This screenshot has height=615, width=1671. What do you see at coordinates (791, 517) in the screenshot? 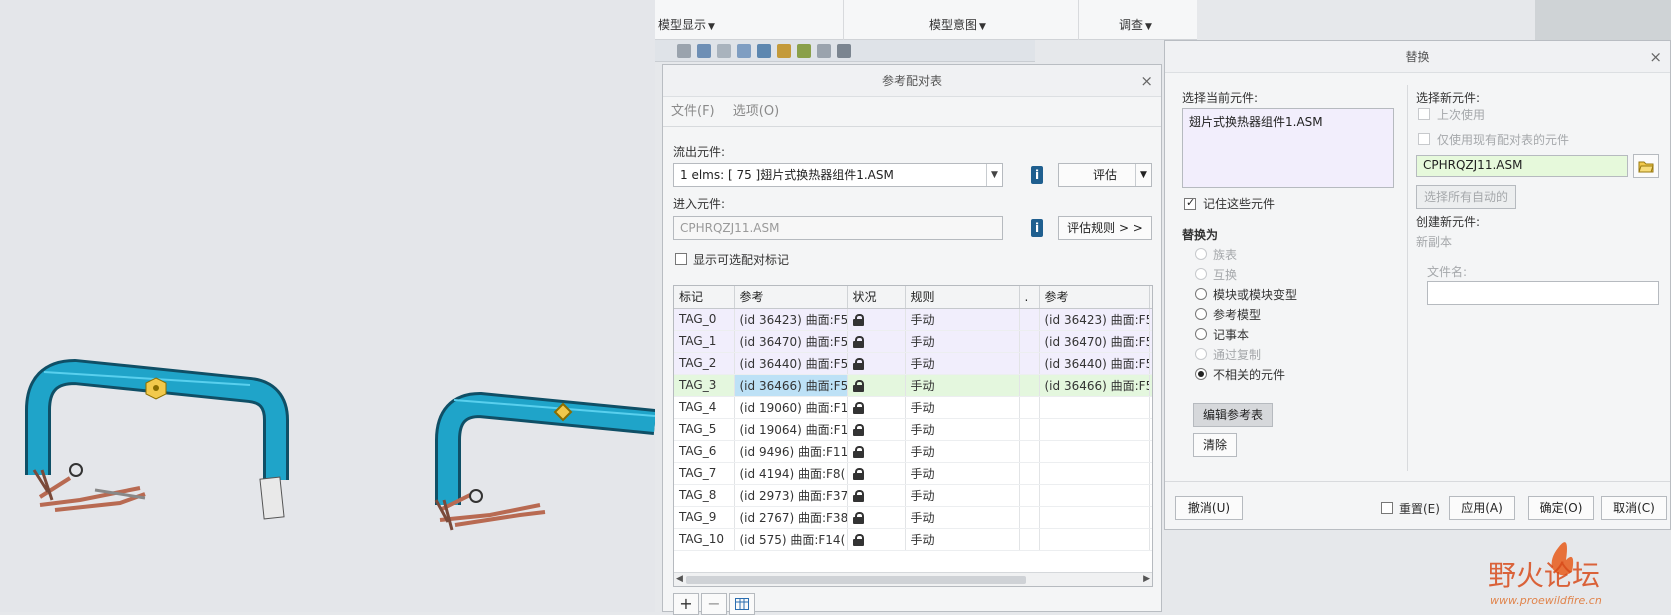
I see `reference-cell: (id 2767) 曲面:F38` at bounding box center [791, 517].